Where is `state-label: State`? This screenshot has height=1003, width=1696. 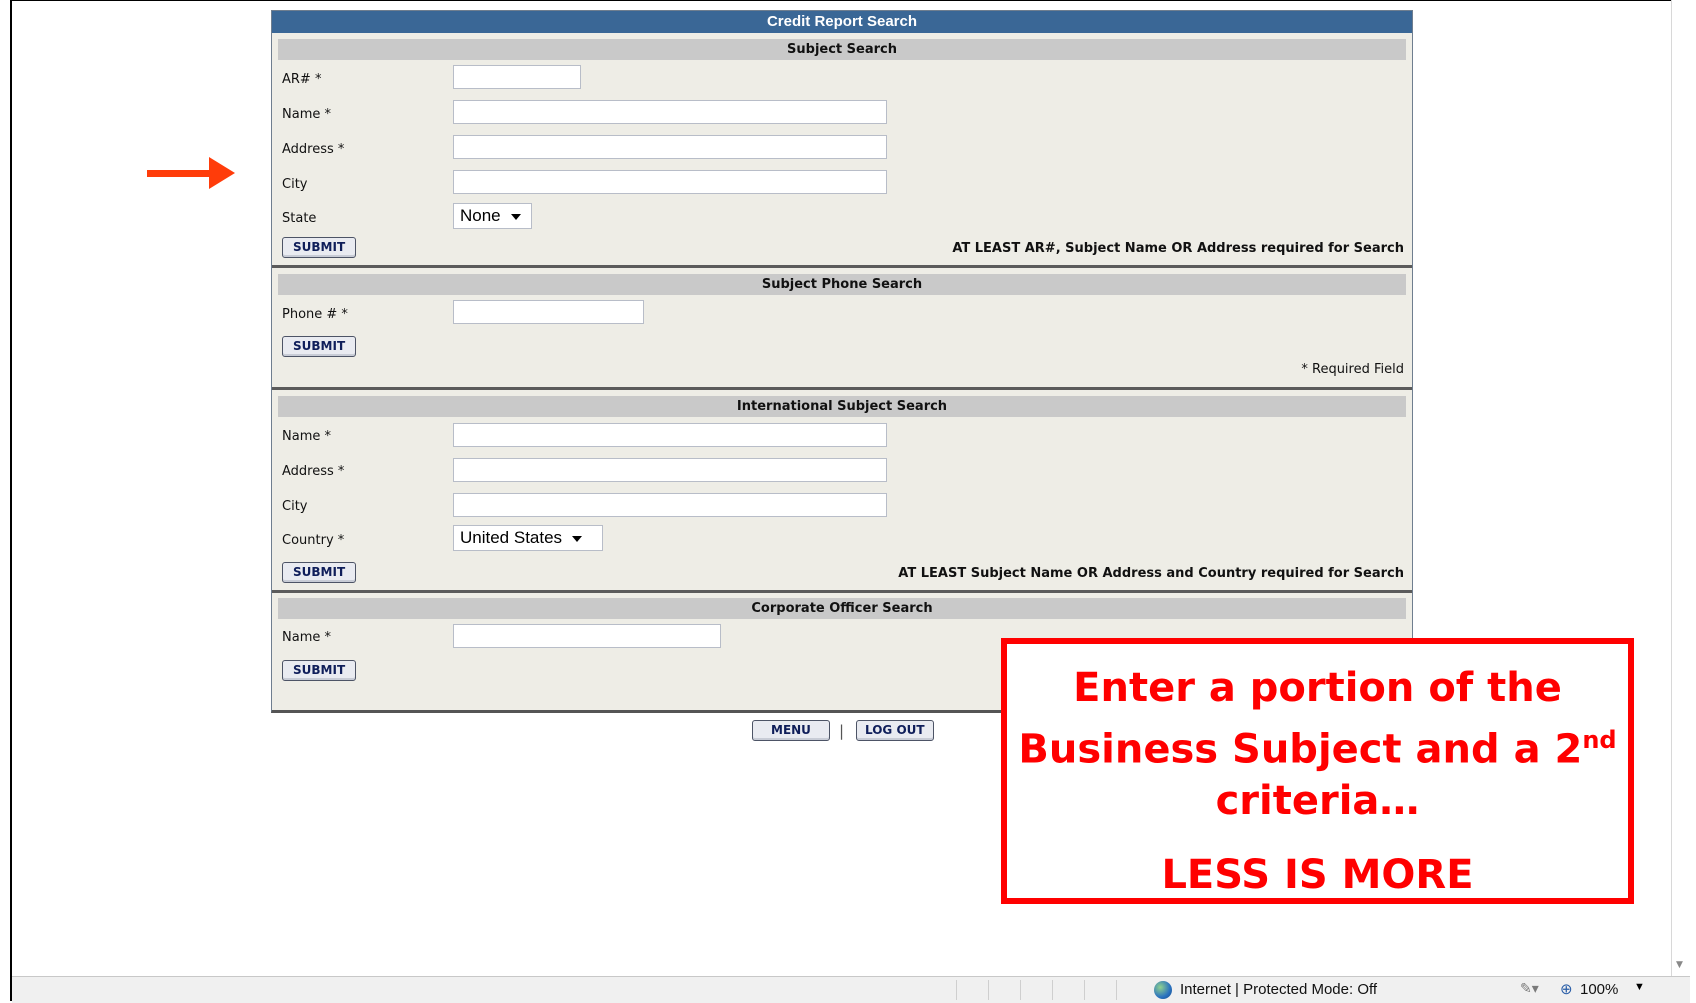
state-label: State is located at coordinates (299, 218).